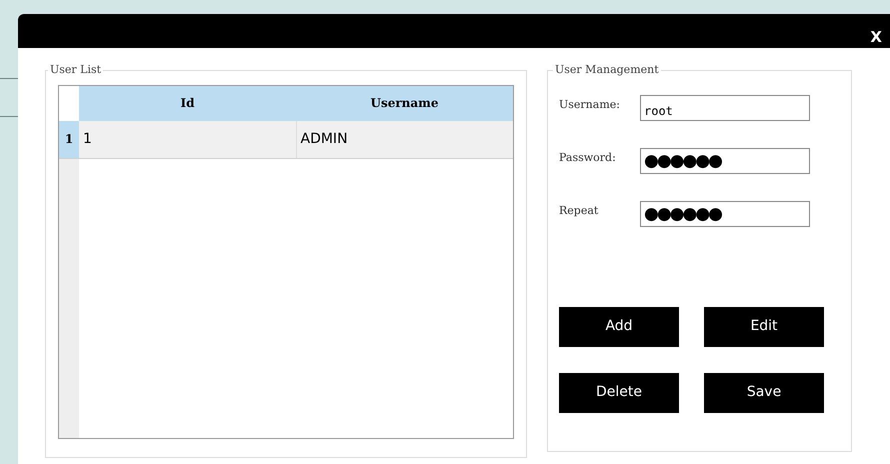 The image size is (890, 464). What do you see at coordinates (404, 103) in the screenshot?
I see `column-header: Username` at bounding box center [404, 103].